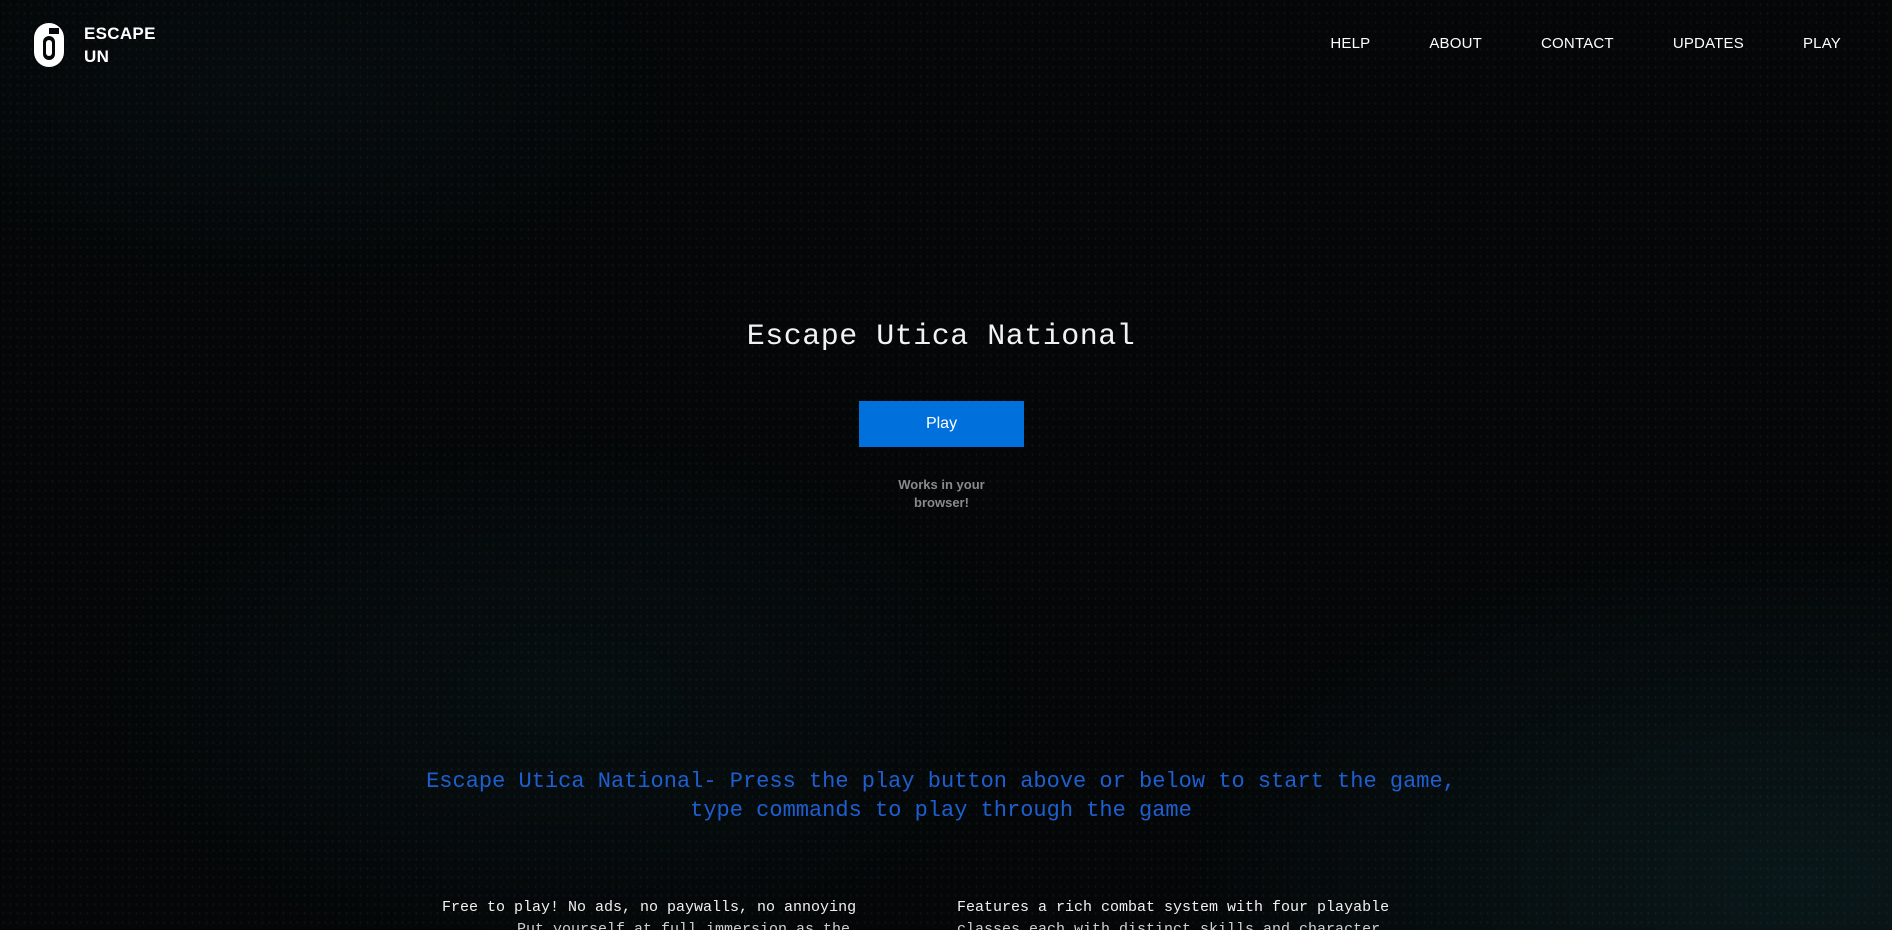 The image size is (1892, 930). Describe the element at coordinates (1577, 43) in the screenshot. I see `nav-contact: CONTACT` at that location.